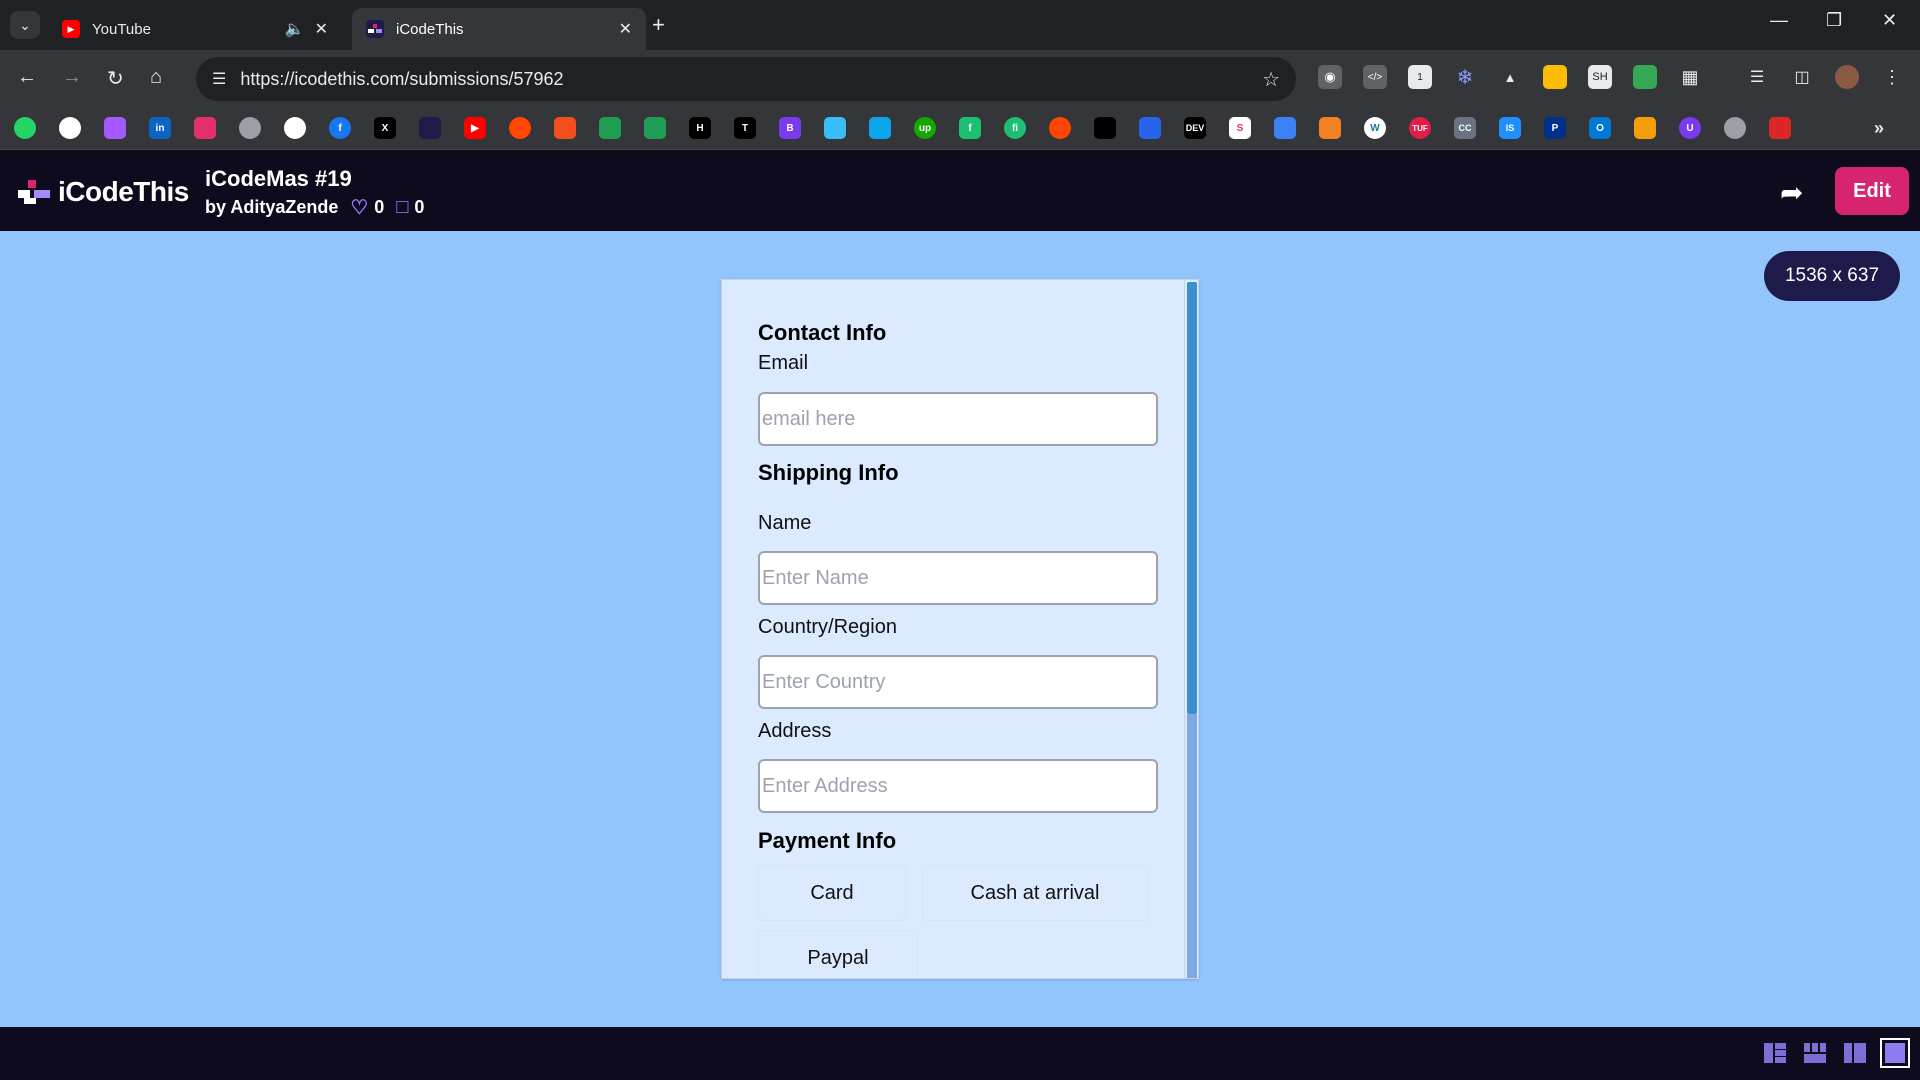 The height and width of the screenshot is (1080, 1920). What do you see at coordinates (1872, 191) in the screenshot?
I see `edit-button: Edit` at bounding box center [1872, 191].